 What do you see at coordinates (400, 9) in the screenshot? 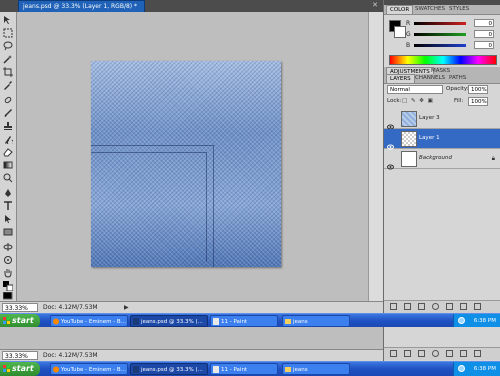
I see `tab-color: COLOR` at bounding box center [400, 9].